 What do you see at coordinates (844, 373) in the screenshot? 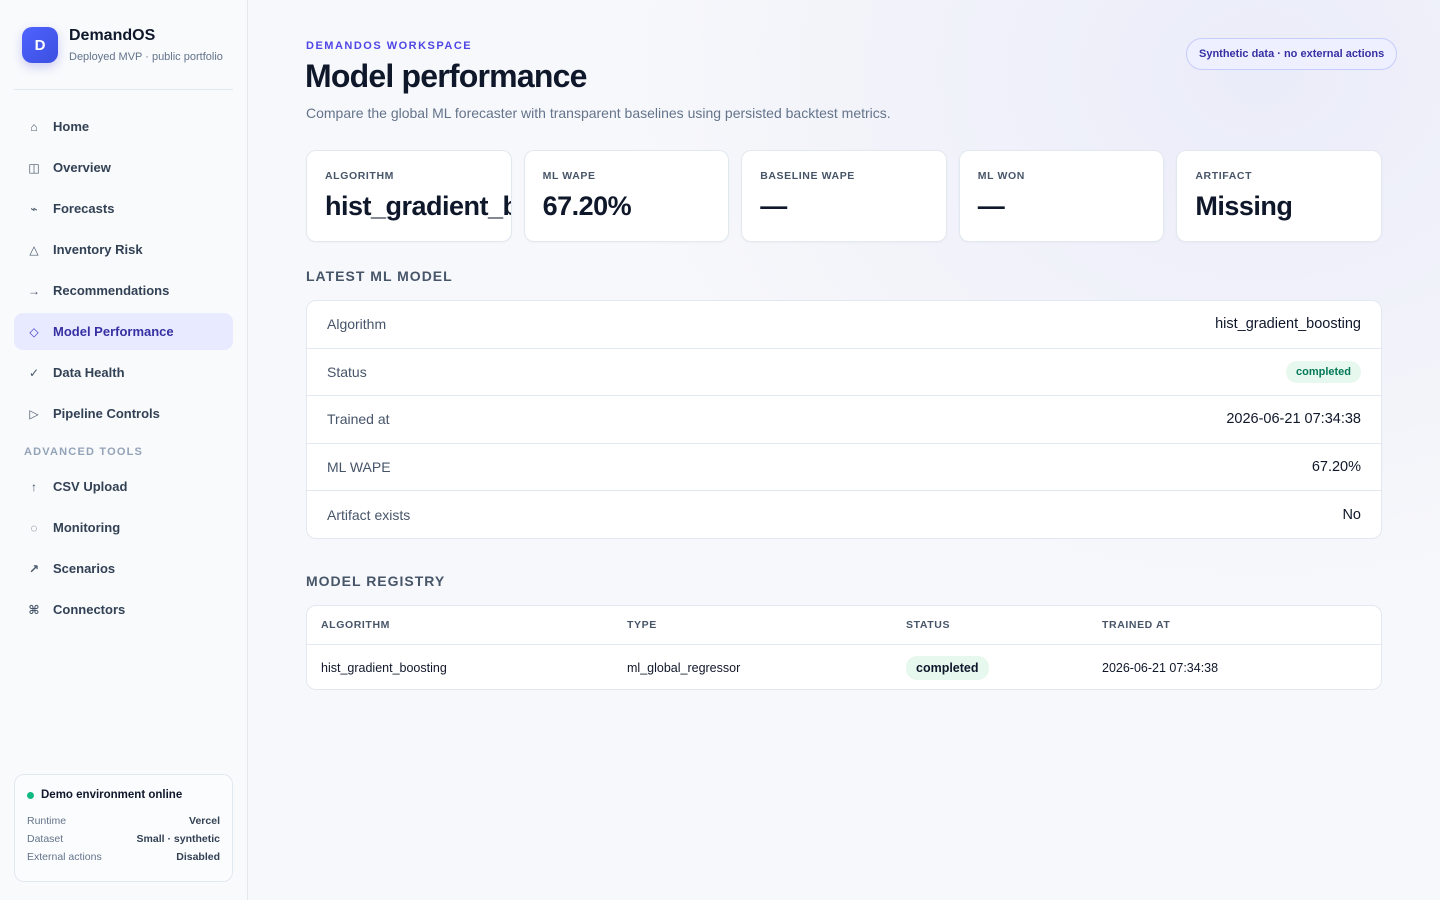
I see `detail-row-status: Status completed` at bounding box center [844, 373].